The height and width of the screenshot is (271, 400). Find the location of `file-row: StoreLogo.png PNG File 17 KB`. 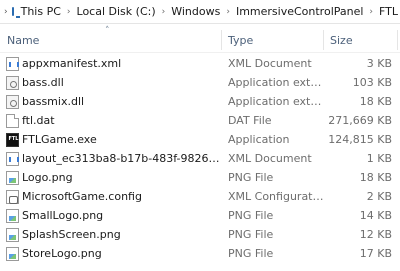

file-row: StoreLogo.png PNG File 17 KB is located at coordinates (200, 254).